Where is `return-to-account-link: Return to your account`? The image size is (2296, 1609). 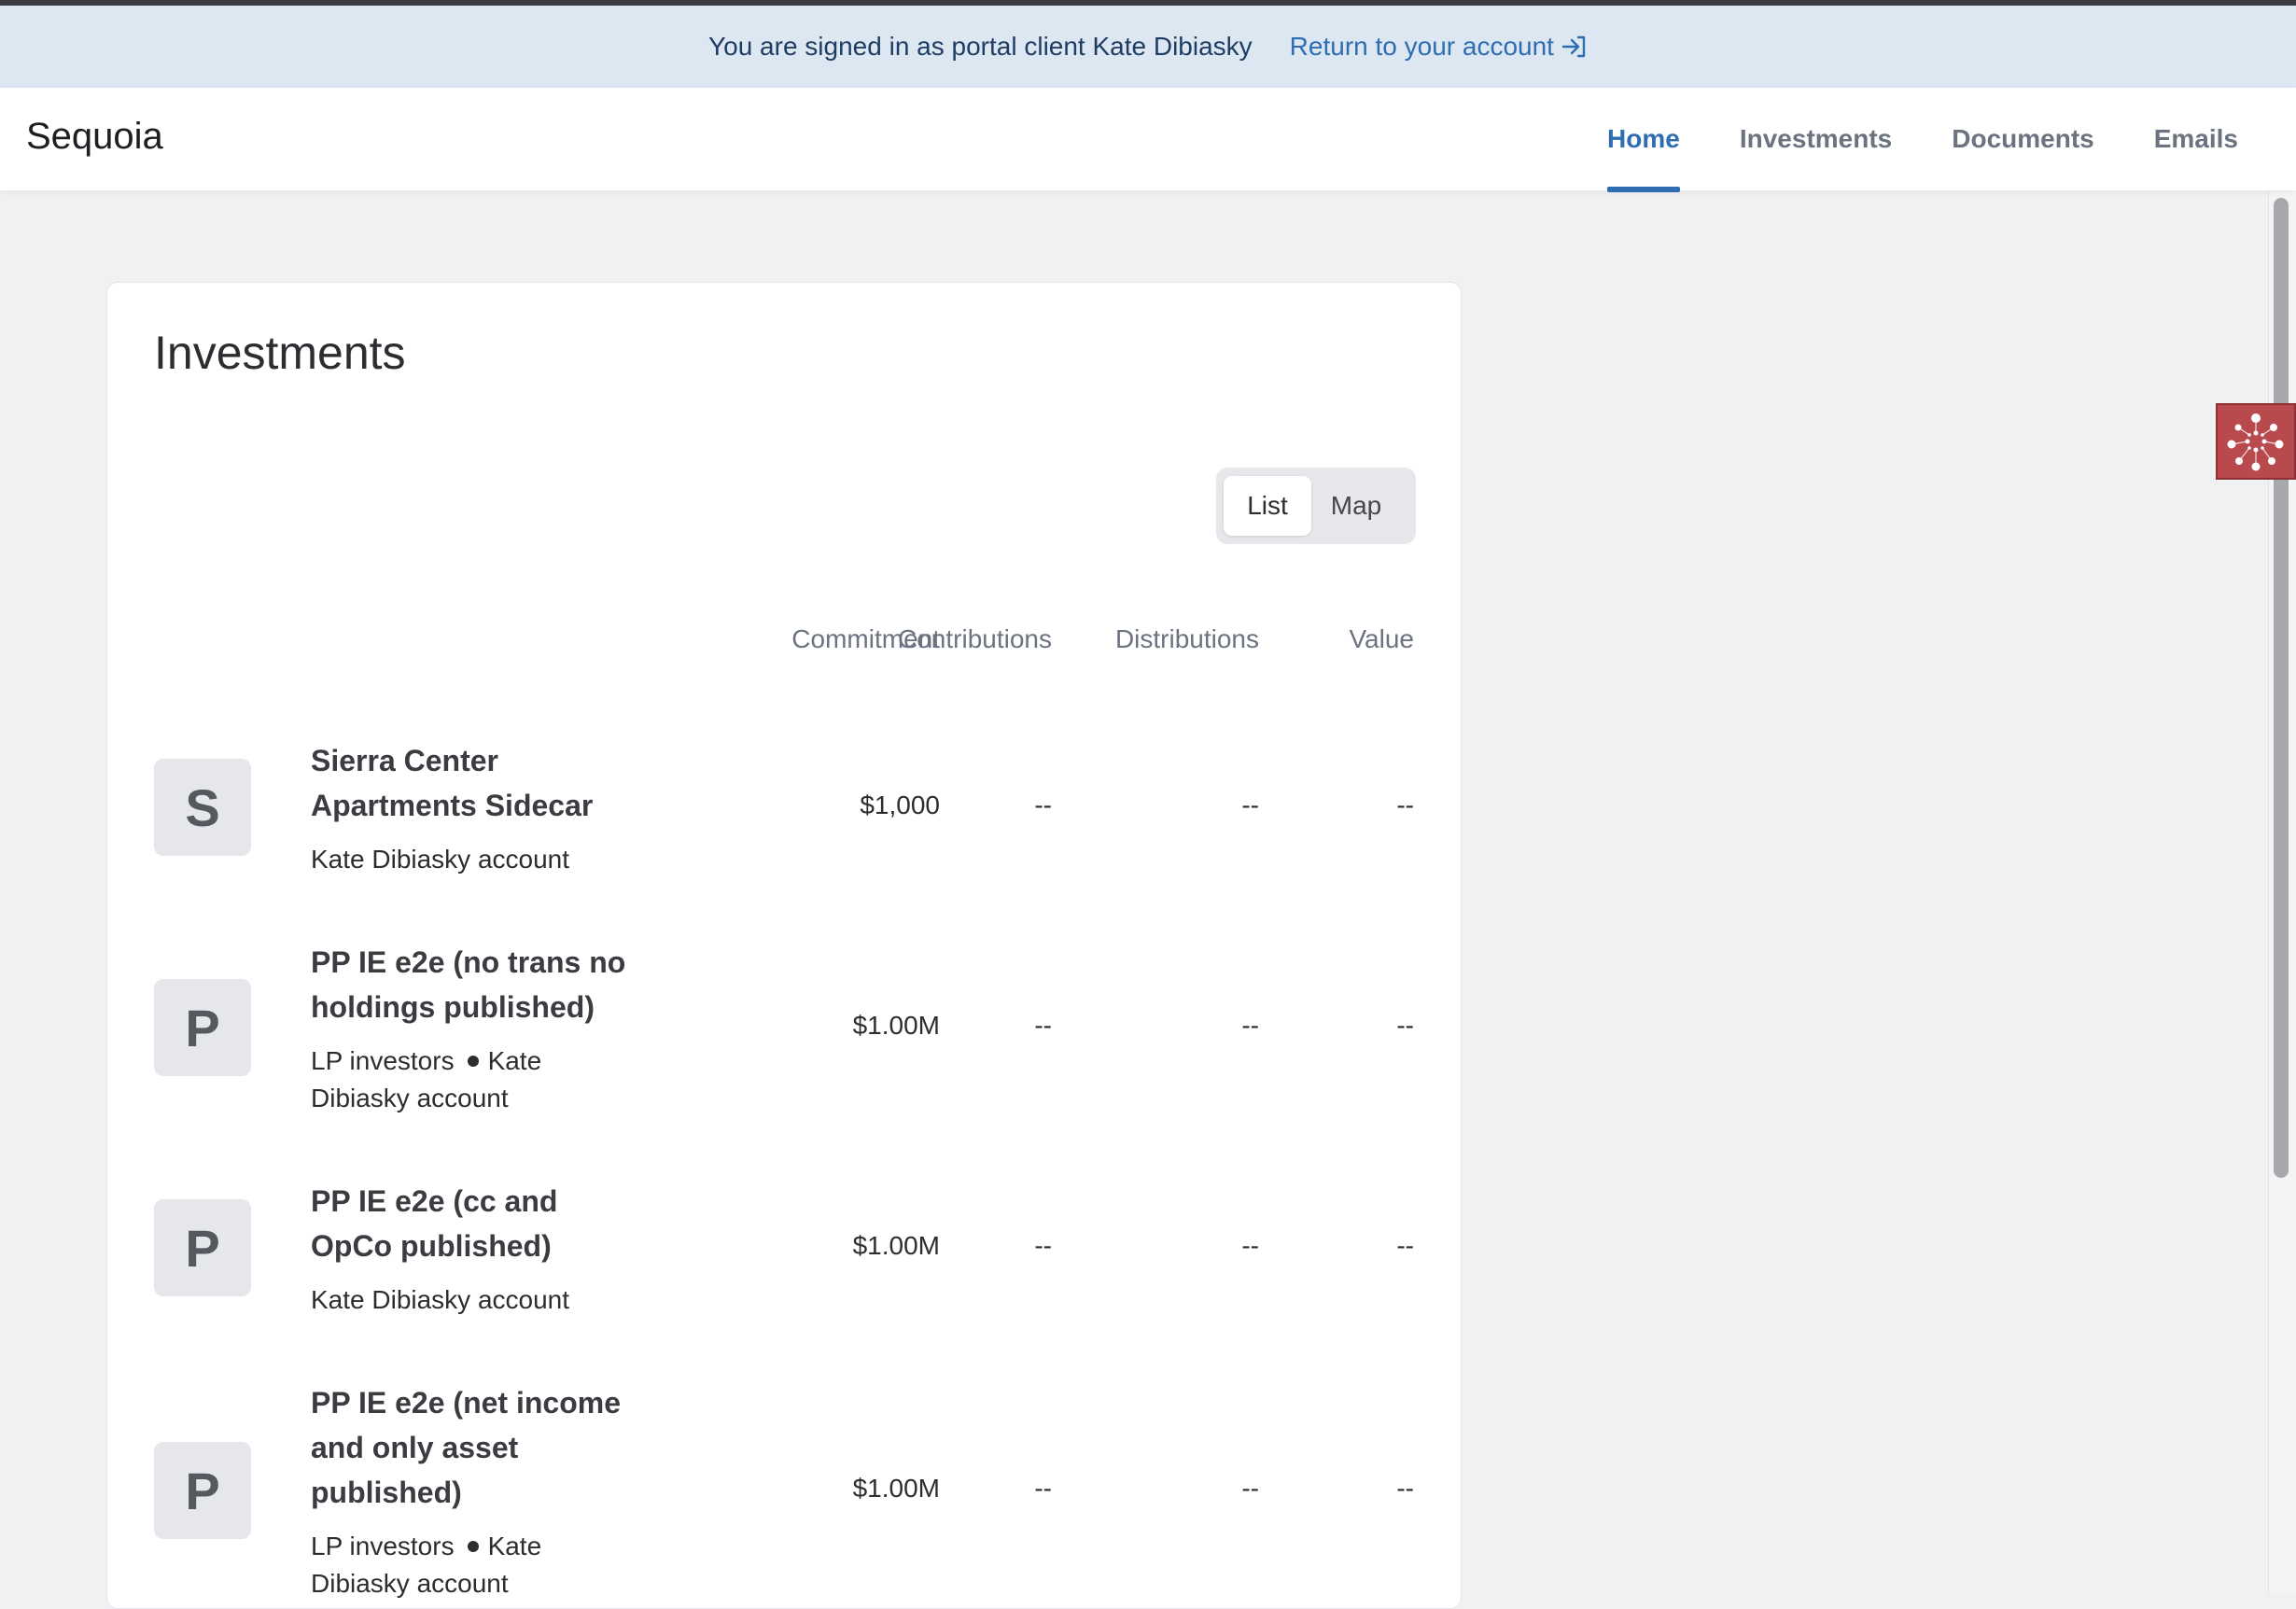 return-to-account-link: Return to your account is located at coordinates (1439, 47).